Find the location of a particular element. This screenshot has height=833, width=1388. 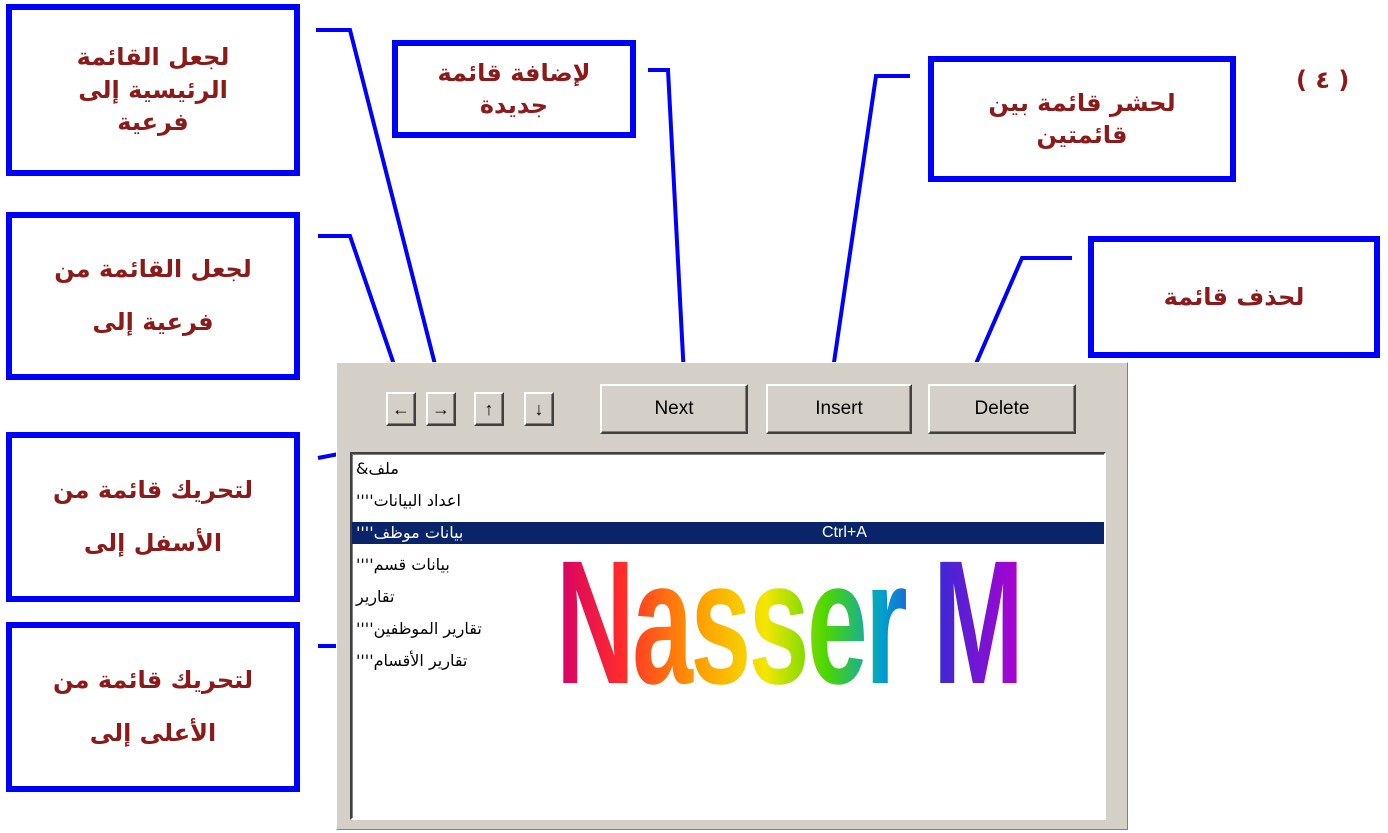

down-arrow-button: ↓ is located at coordinates (539, 409).